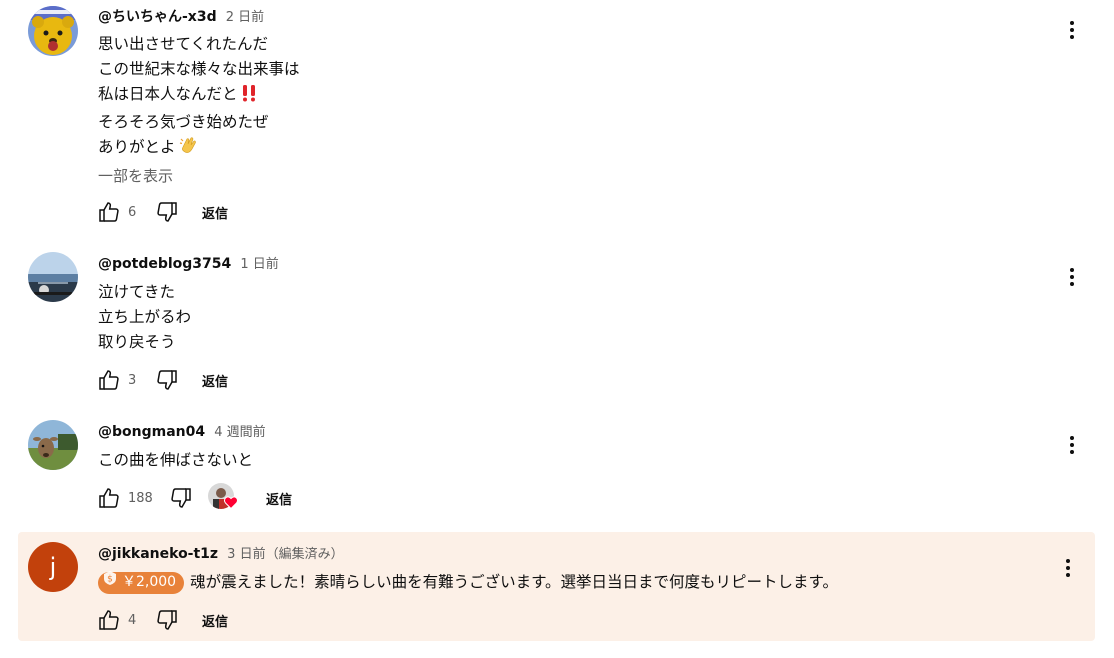  I want to click on heart-icon, so click(231, 503).